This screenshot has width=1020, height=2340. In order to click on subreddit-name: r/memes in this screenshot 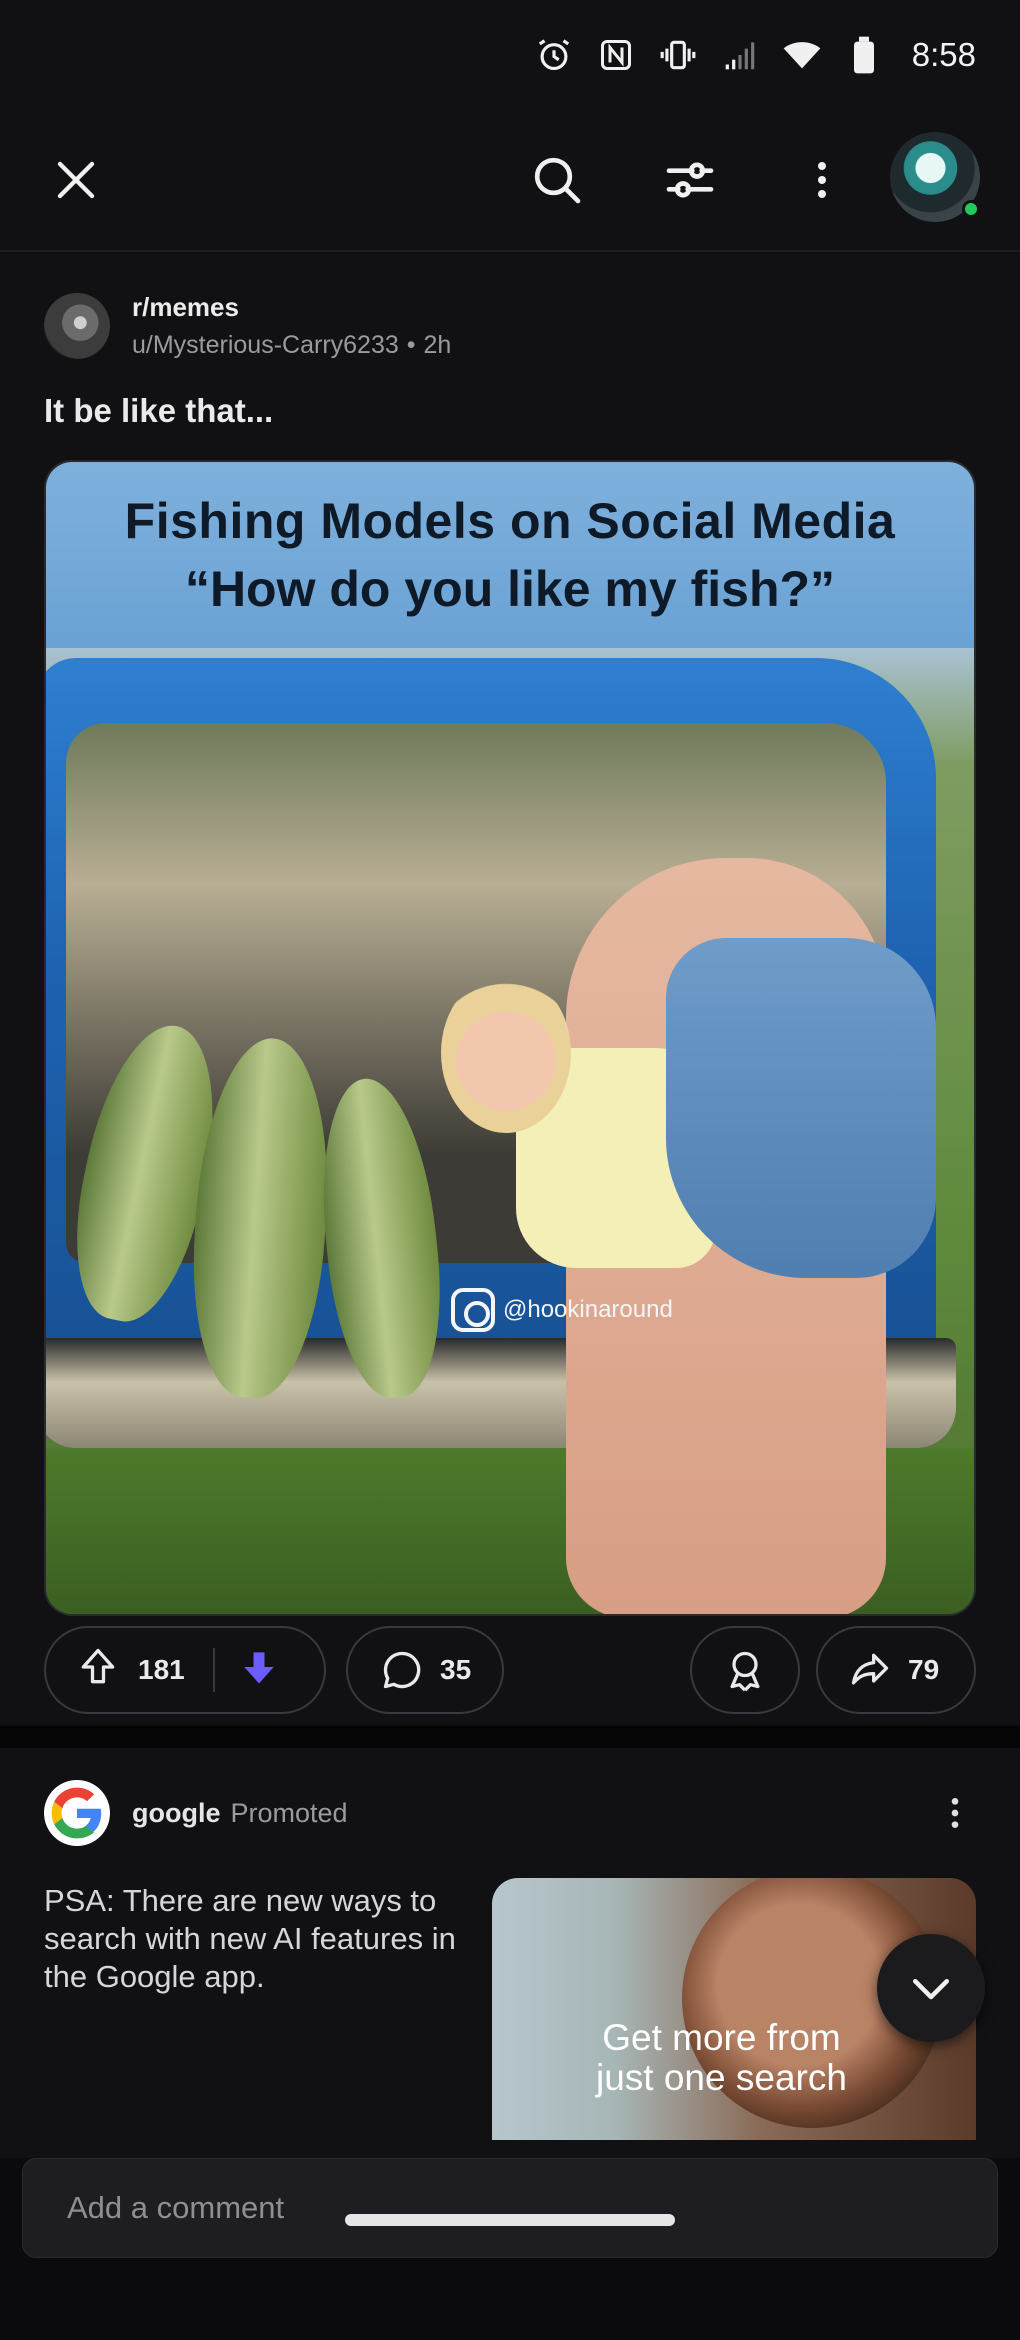, I will do `click(291, 307)`.